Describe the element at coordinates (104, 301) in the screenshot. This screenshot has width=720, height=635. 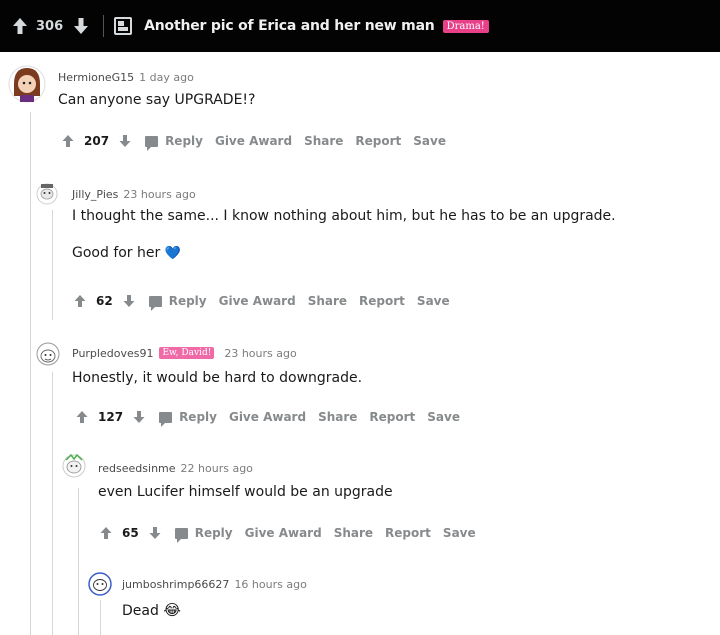
I see `comment-score: 62` at that location.